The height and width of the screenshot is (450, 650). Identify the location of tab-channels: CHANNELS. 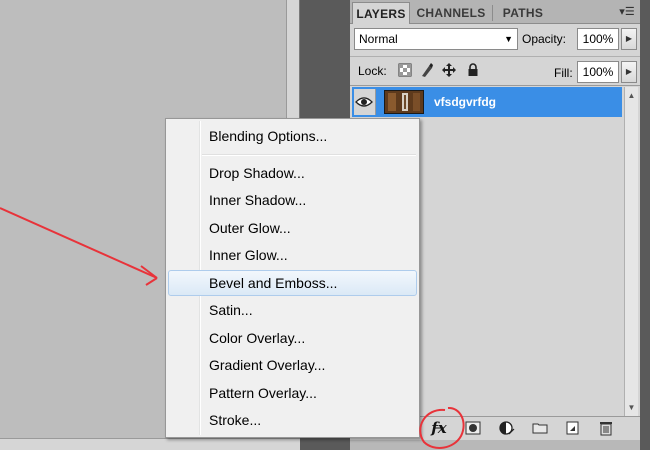
(451, 13).